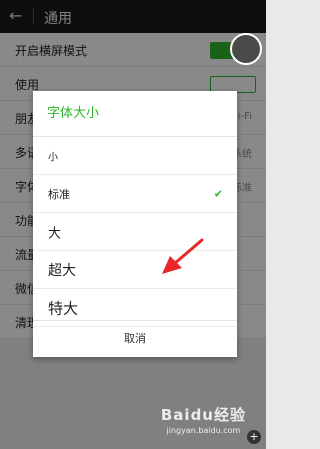 The height and width of the screenshot is (449, 320). Describe the element at coordinates (203, 415) in the screenshot. I see `watermark-brand: Baidu经验` at that location.